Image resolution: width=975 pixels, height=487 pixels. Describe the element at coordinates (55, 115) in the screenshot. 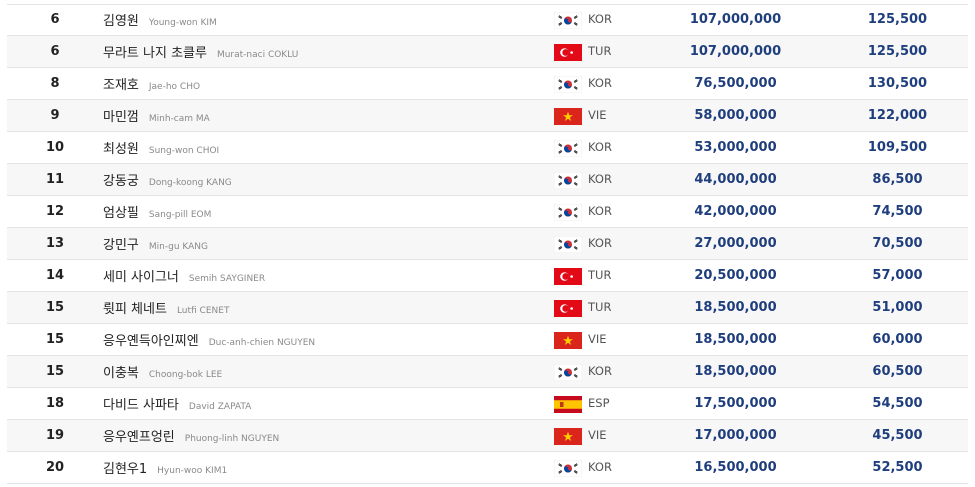

I see `rank-cell: 9` at that location.